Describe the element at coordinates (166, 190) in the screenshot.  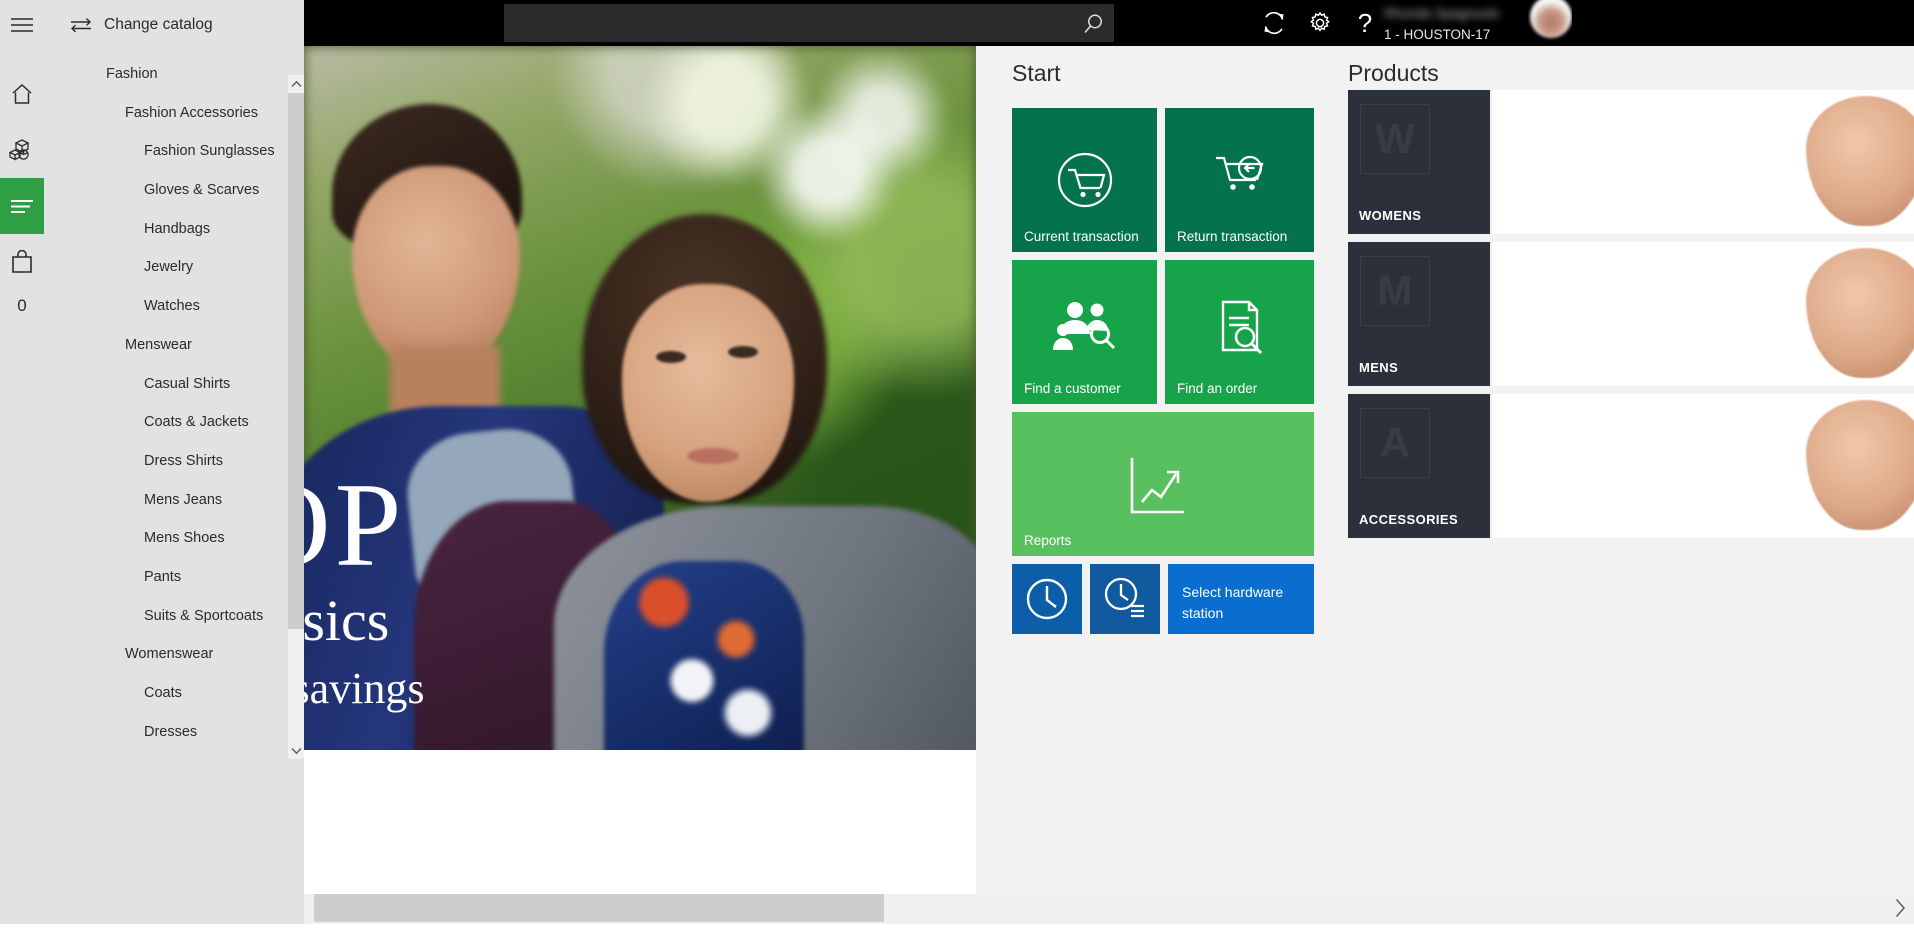
I see `catalog-item: Gloves & Scarves` at that location.